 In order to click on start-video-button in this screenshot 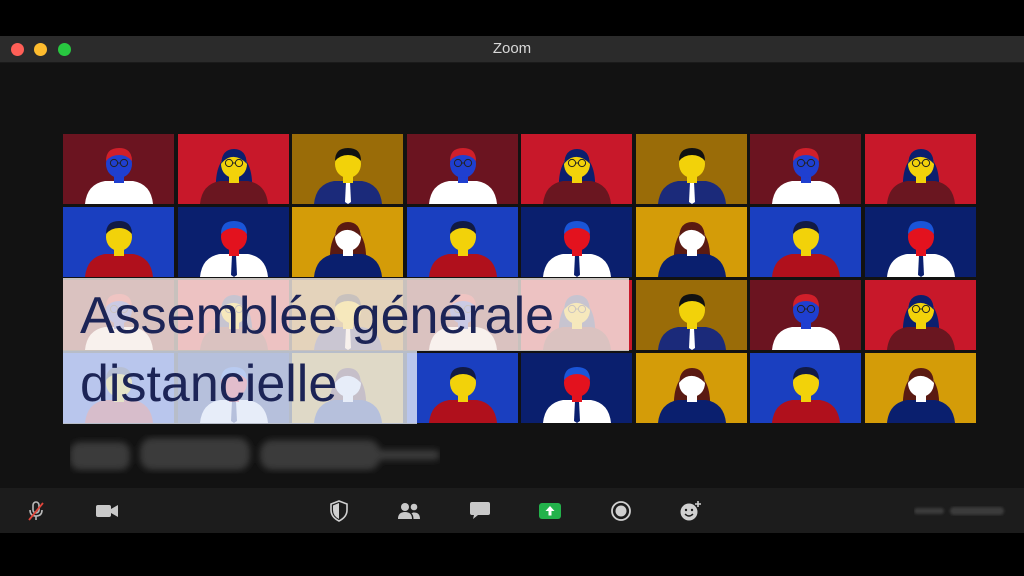, I will do `click(107, 510)`.